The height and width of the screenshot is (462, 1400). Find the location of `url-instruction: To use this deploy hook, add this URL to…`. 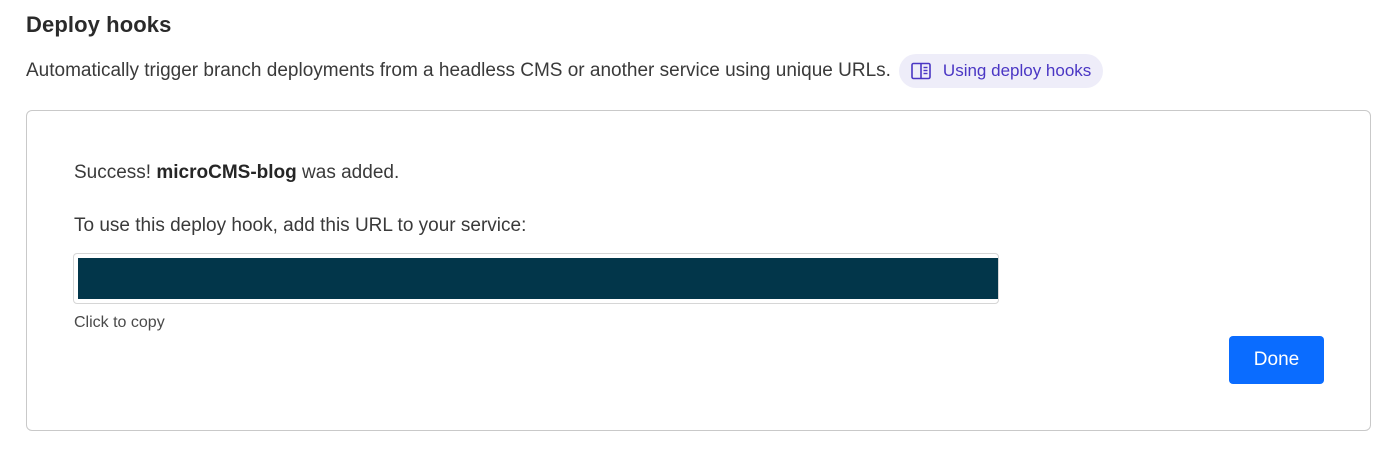

url-instruction: To use this deploy hook, add this URL to… is located at coordinates (300, 225).